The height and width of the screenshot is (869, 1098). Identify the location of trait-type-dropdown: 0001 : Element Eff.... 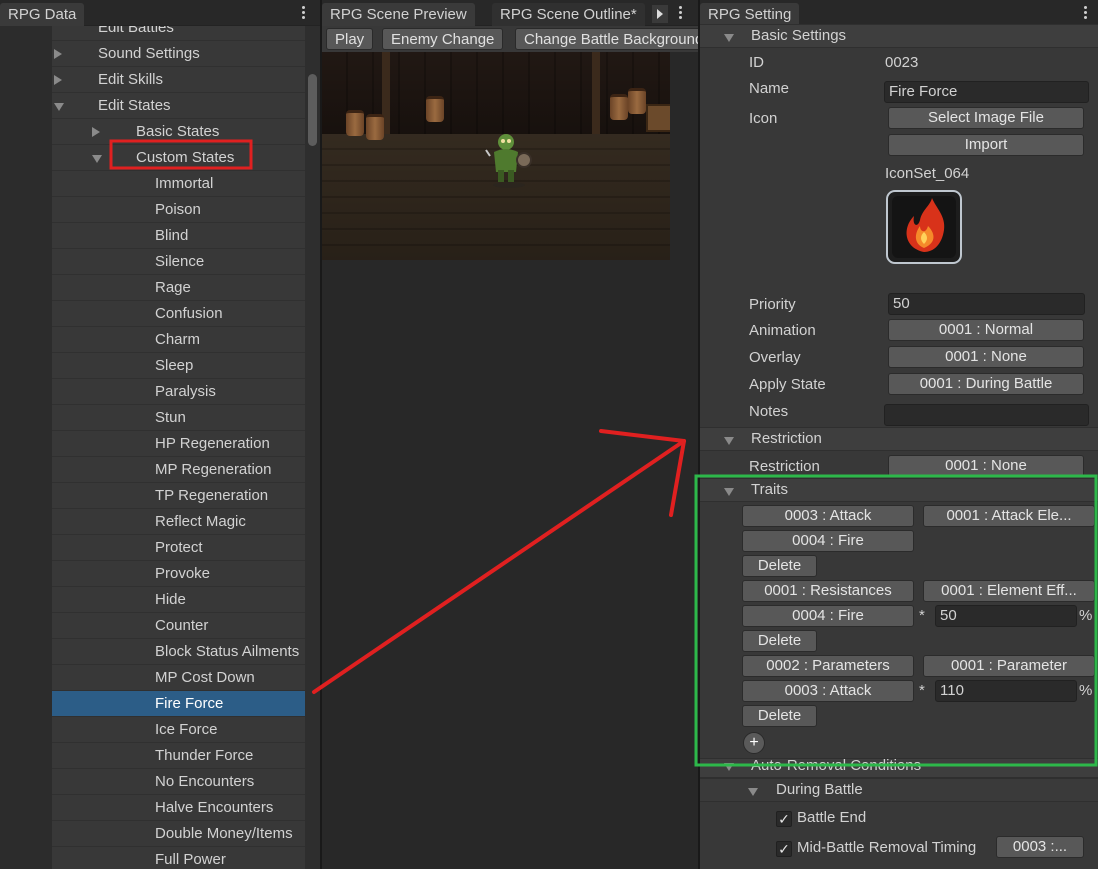
(1009, 591).